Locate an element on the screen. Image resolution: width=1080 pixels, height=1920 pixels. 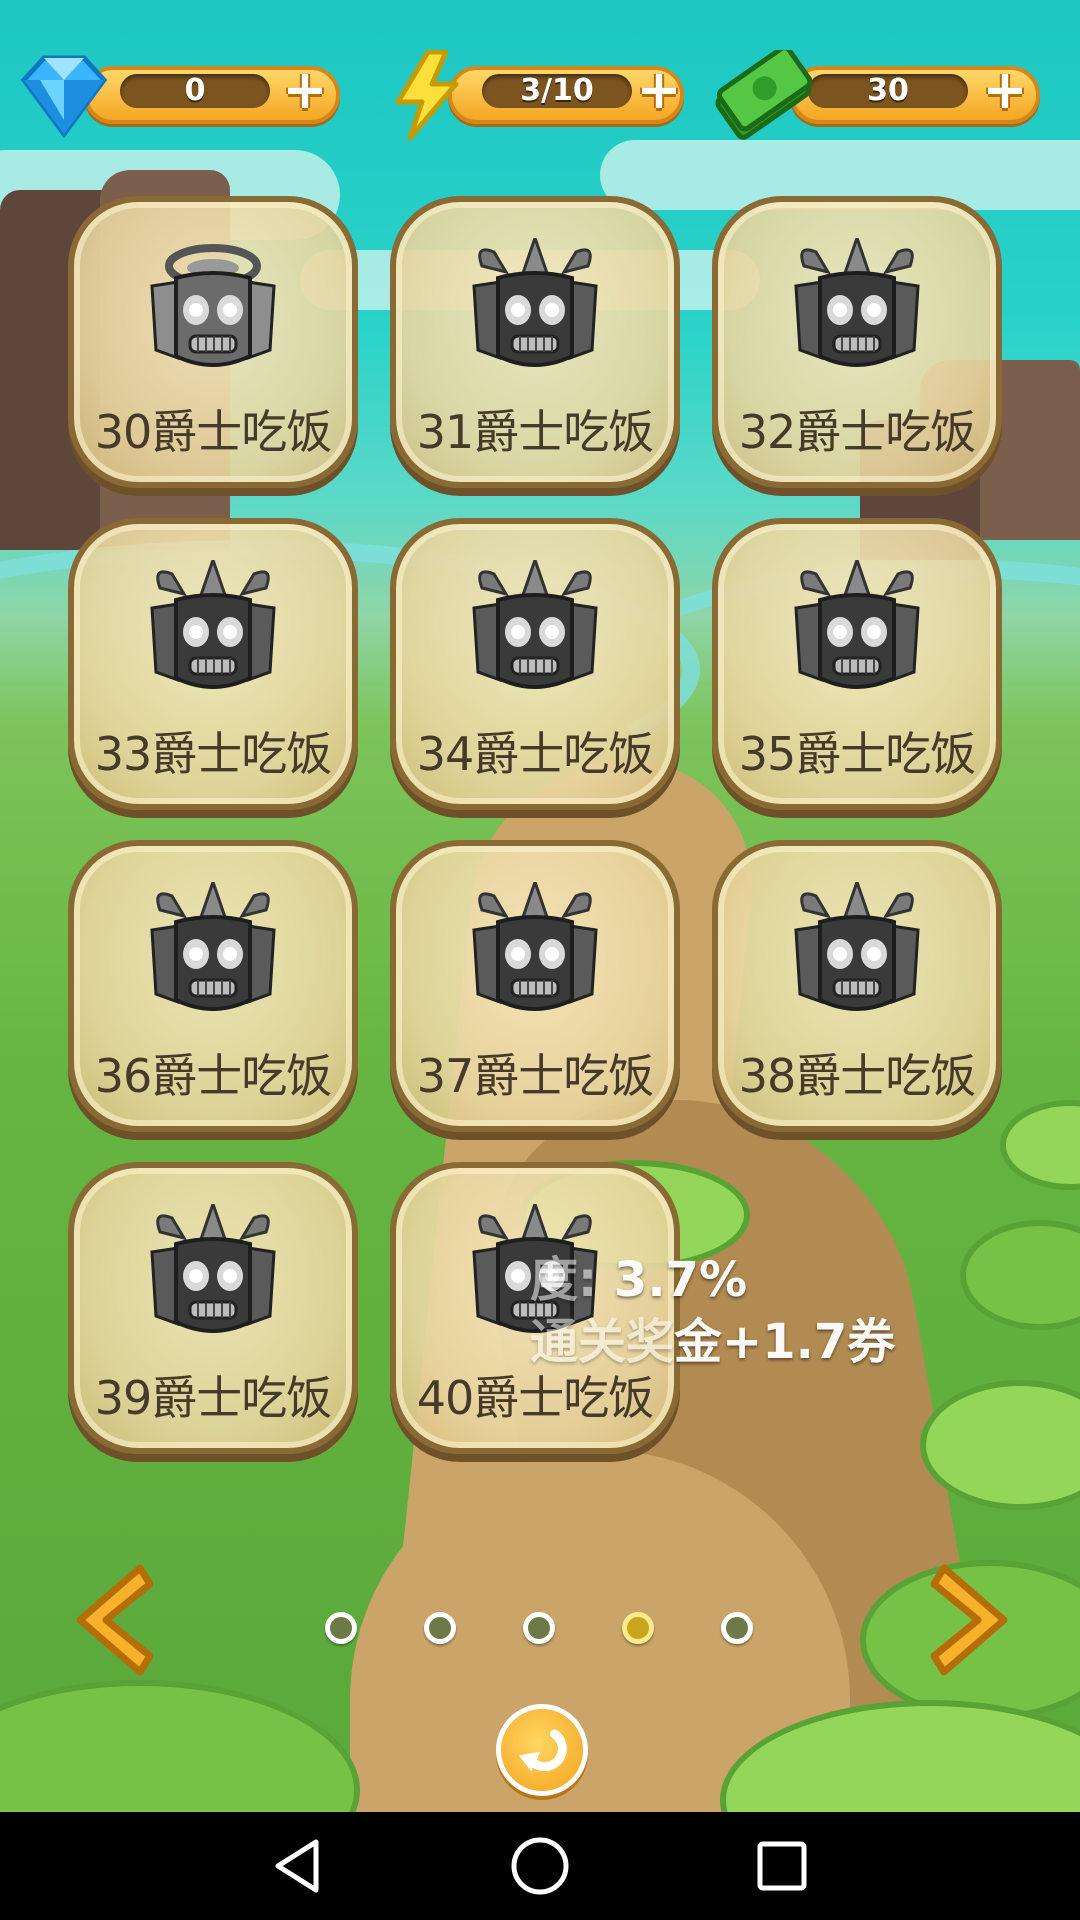
page-indicator is located at coordinates (540, 1630).